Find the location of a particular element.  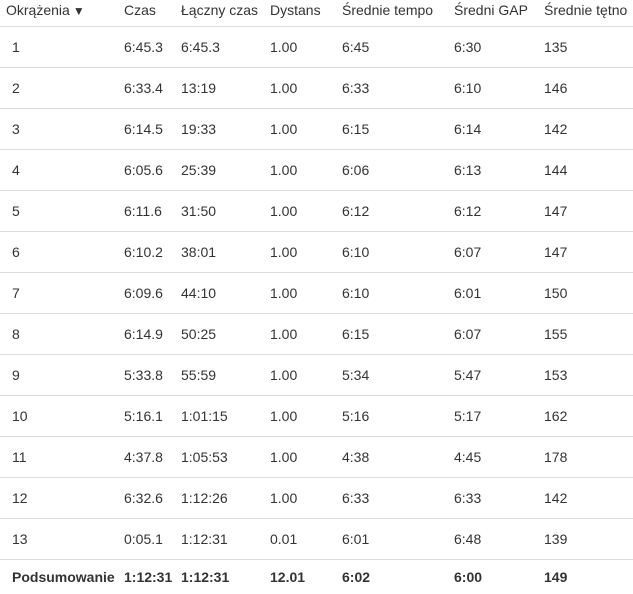

lap-avg-hr: 146 is located at coordinates (588, 88).